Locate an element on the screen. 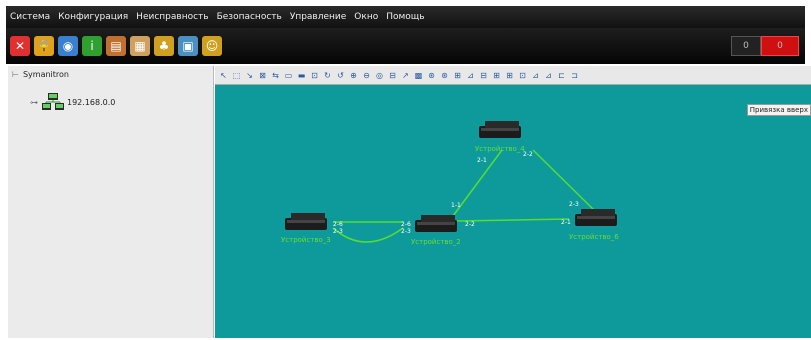 Image resolution: width=811 pixels, height=340 pixels. close-icon: ✕ is located at coordinates (20, 46).